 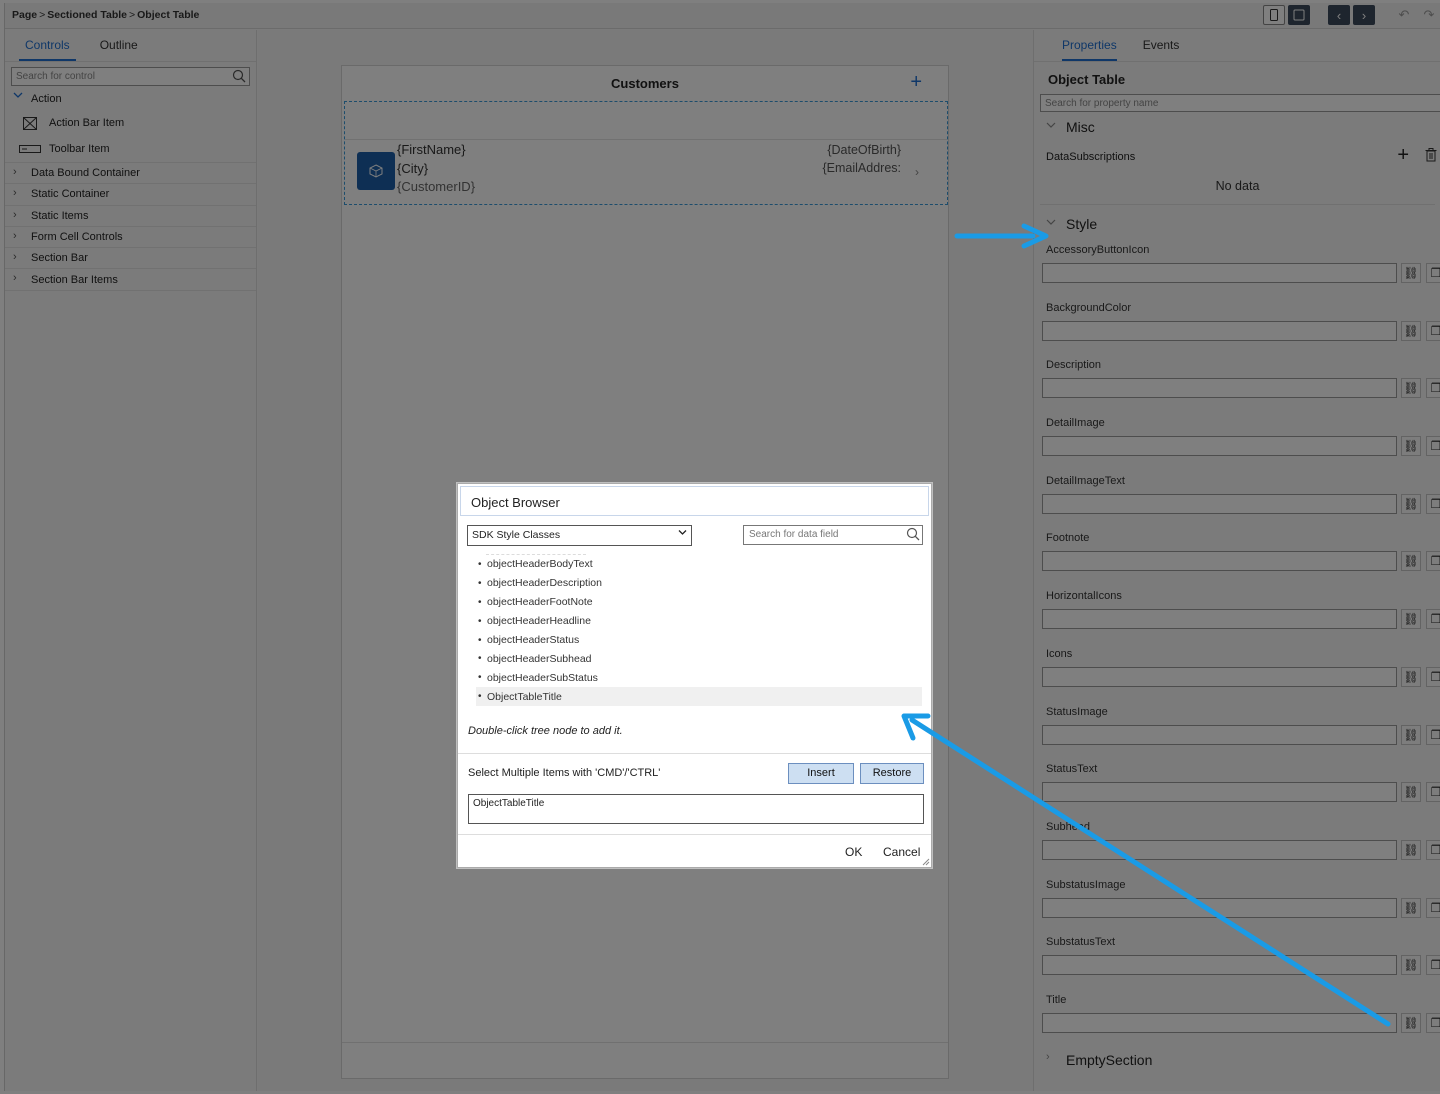 I want to click on multi-select-hint: Select Multiple Items with 'CMD'/'CTRL', so click(x=564, y=773).